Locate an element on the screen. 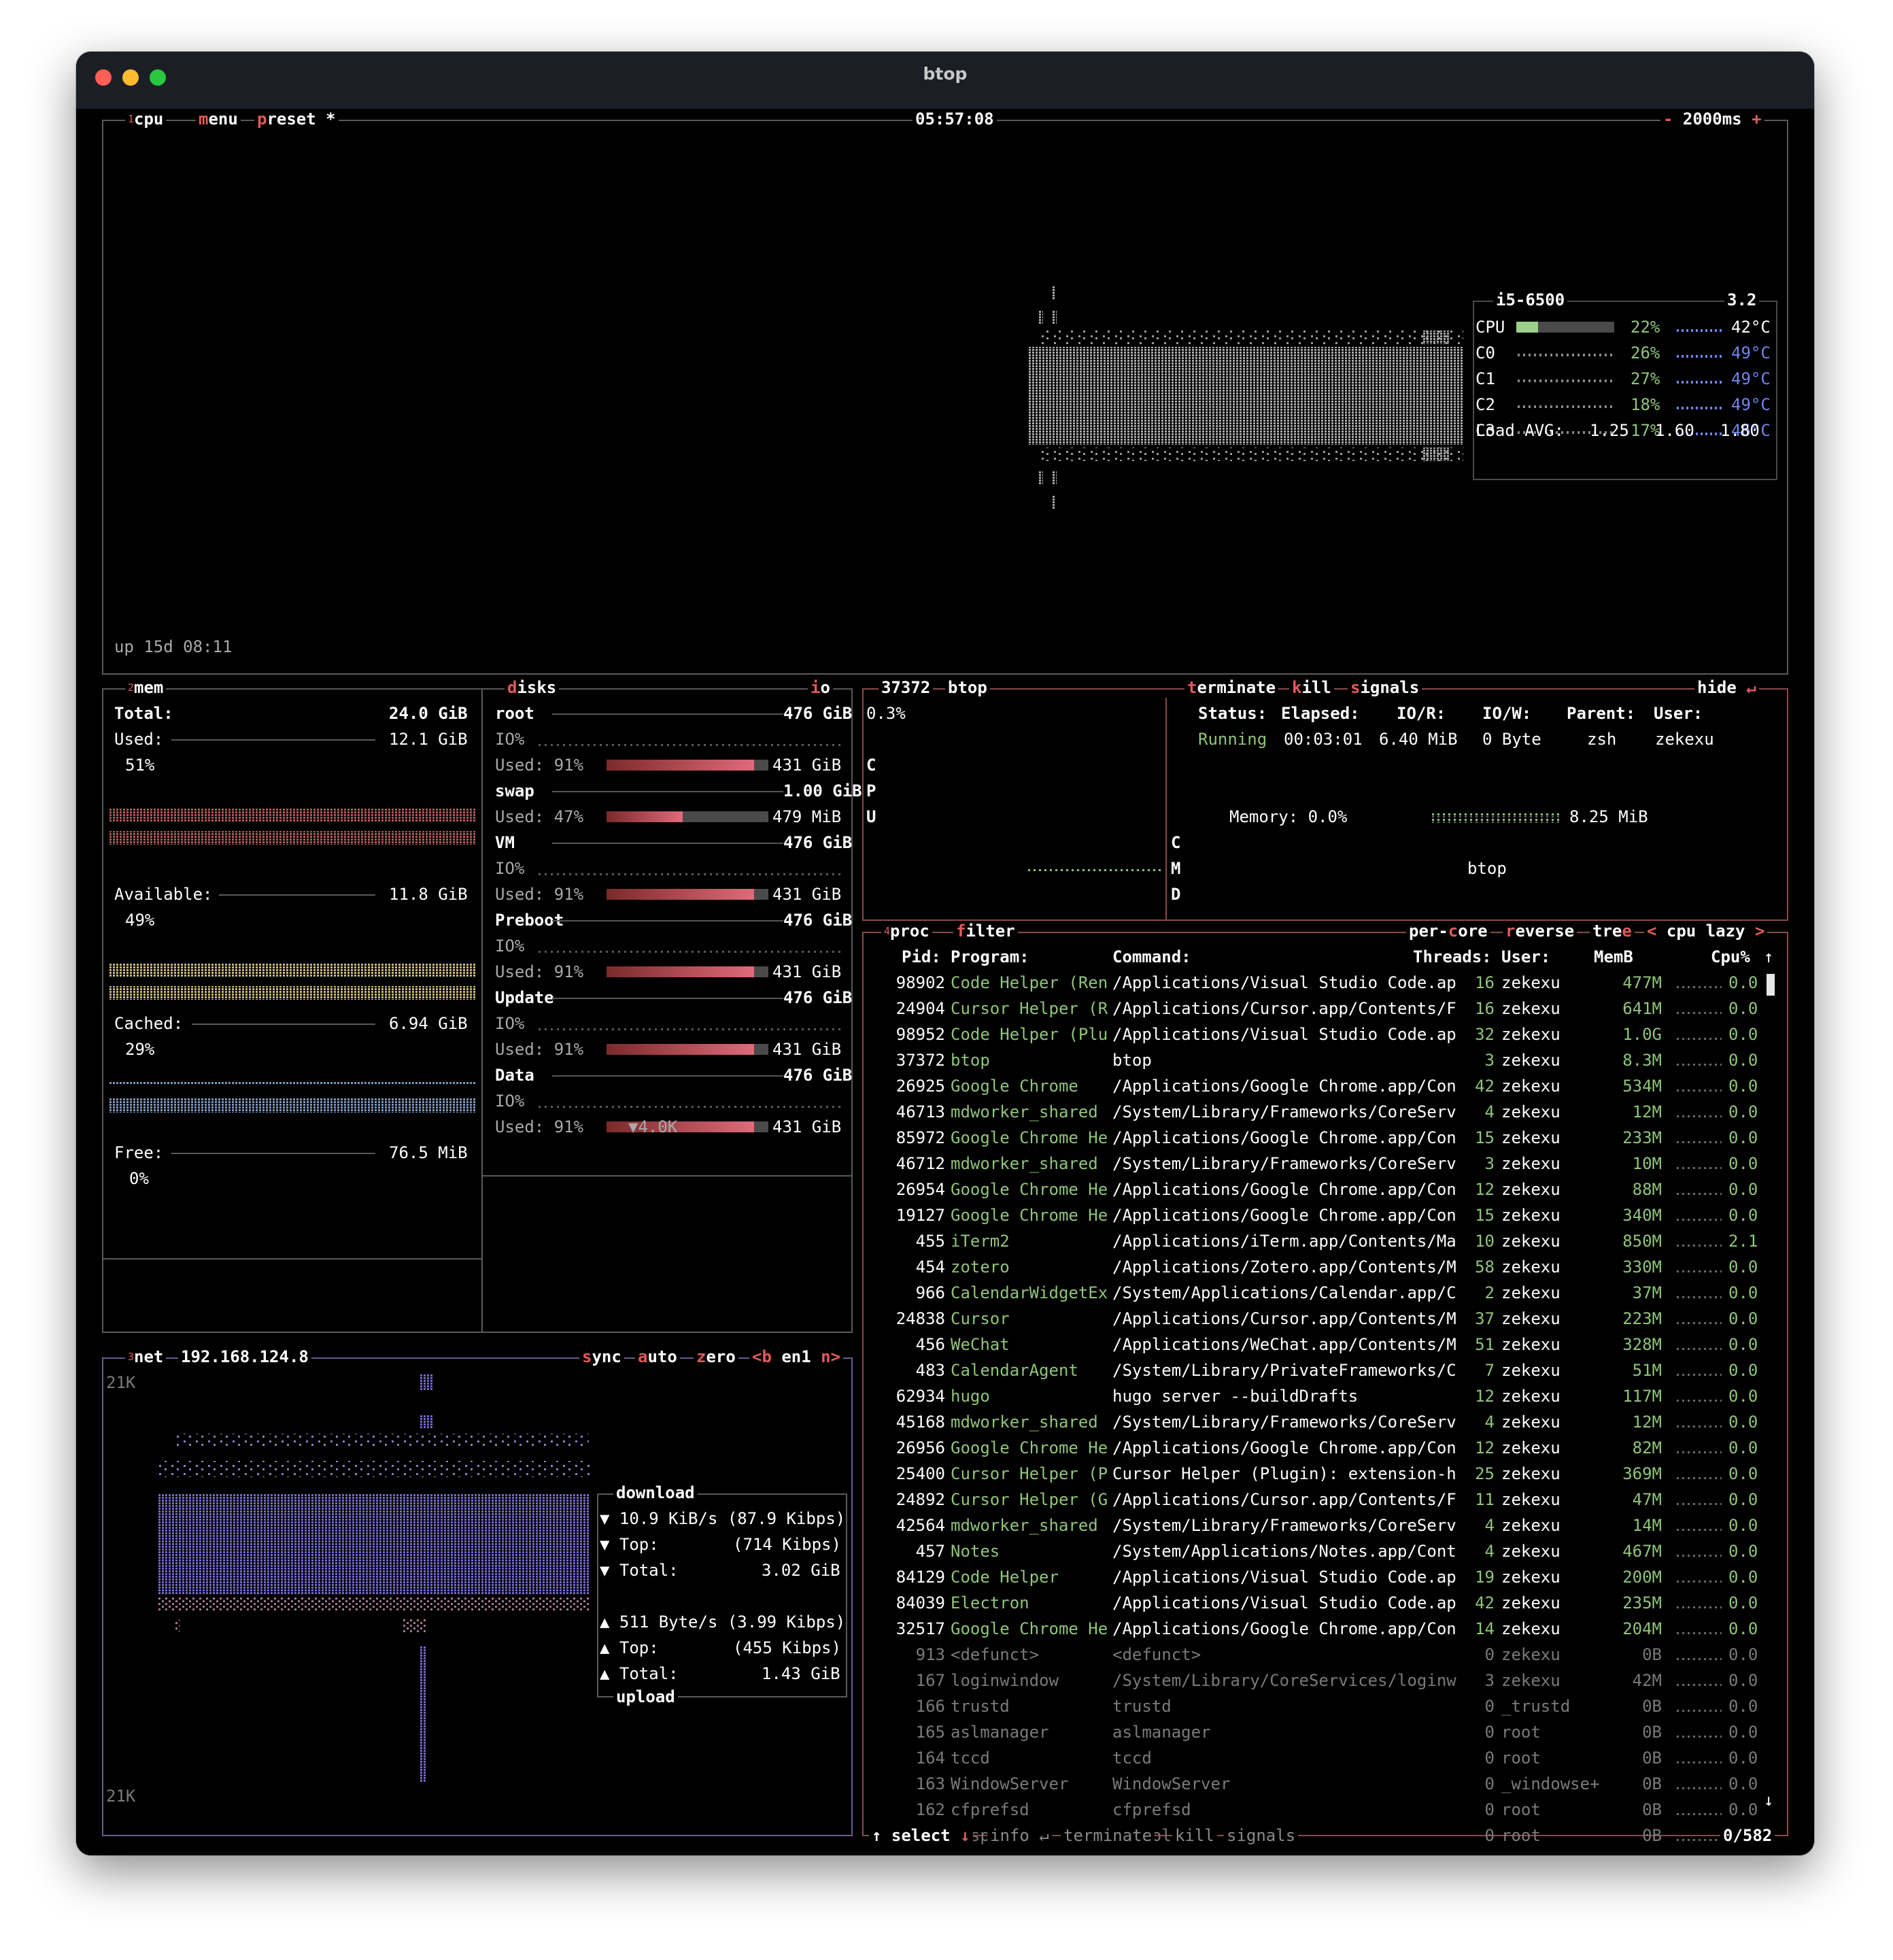 The width and height of the screenshot is (1893, 1960). proc-mem: 641M is located at coordinates (1642, 1009).